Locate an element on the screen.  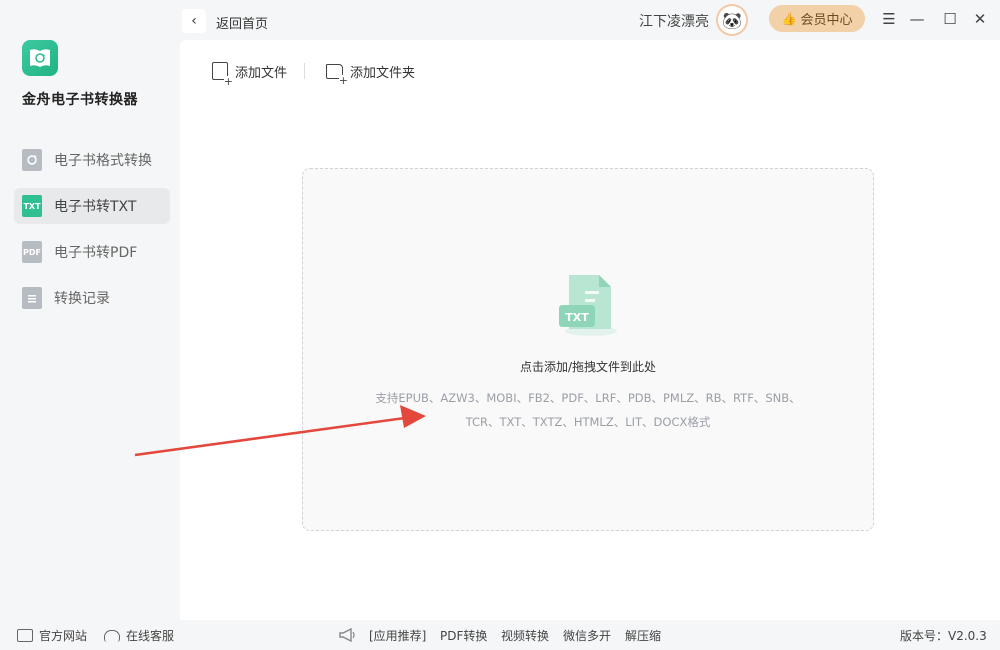
username: 江下凌漂亮 is located at coordinates (674, 21).